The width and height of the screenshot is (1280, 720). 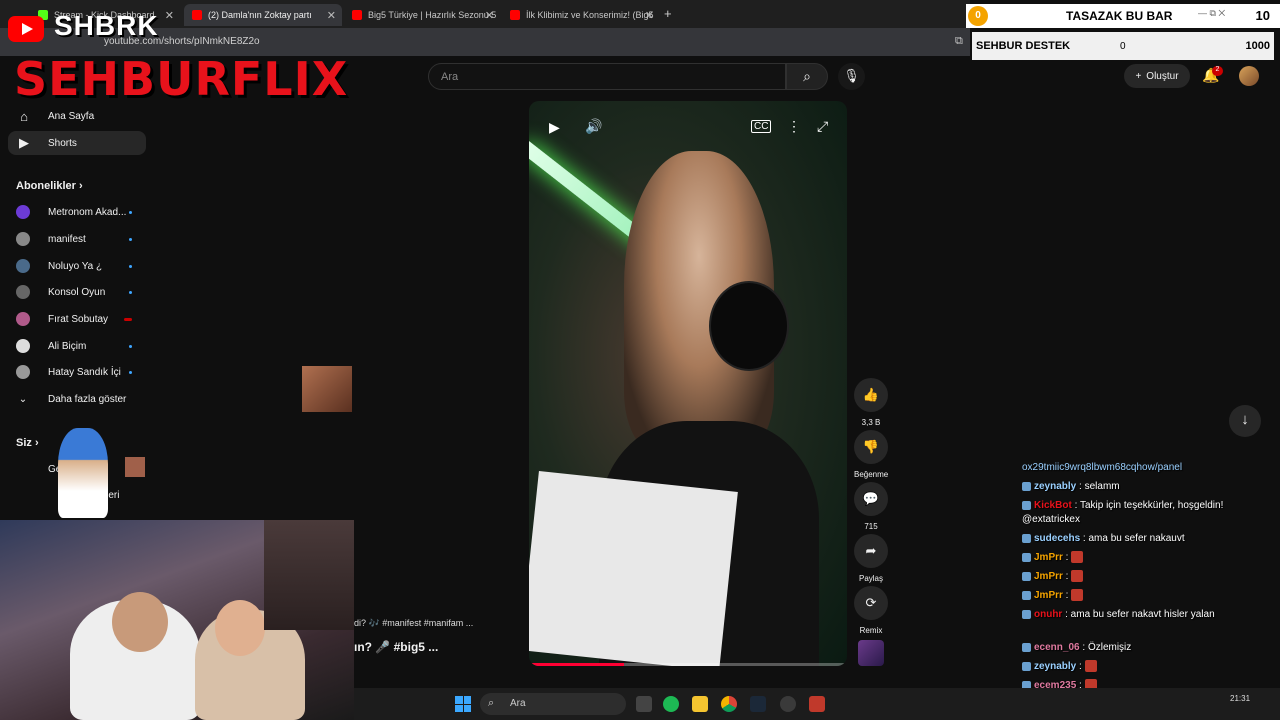 I want to click on new-tab-button: +, so click(x=668, y=13).